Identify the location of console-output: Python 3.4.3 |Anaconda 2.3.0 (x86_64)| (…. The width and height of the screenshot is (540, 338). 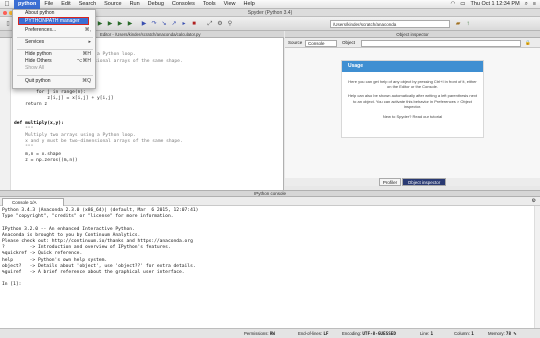
(100, 248).